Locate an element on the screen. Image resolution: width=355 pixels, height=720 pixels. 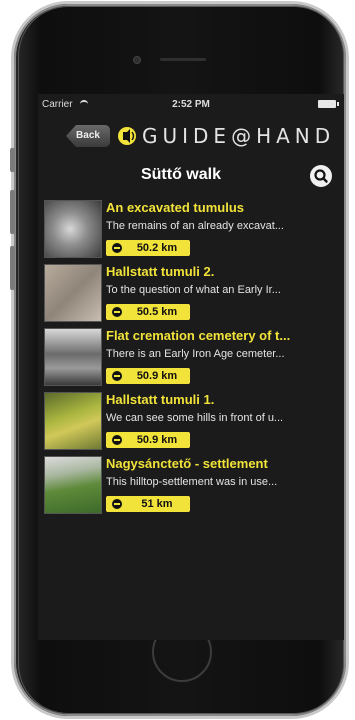
guide-logo-icon is located at coordinates (127, 136).